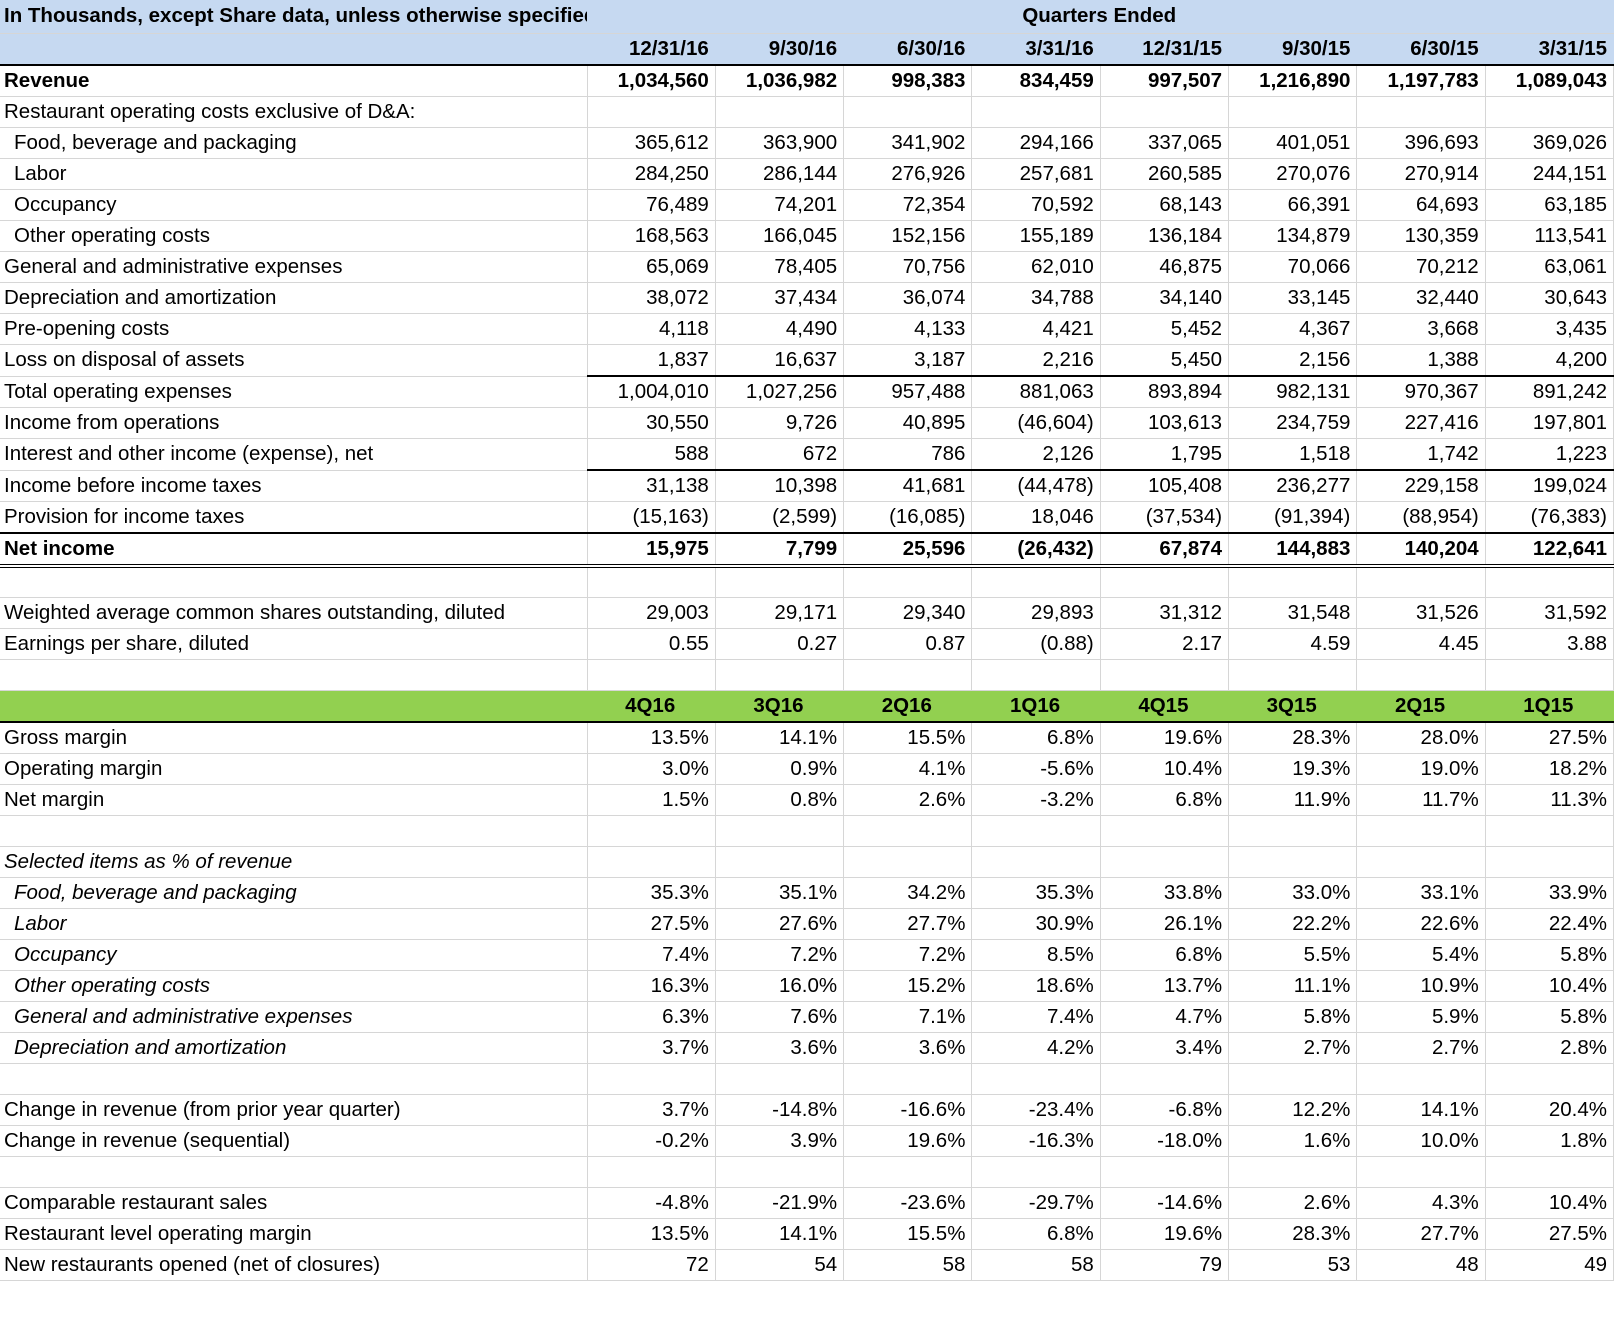  What do you see at coordinates (1165, 613) in the screenshot?
I see `value-cell: 31,312` at bounding box center [1165, 613].